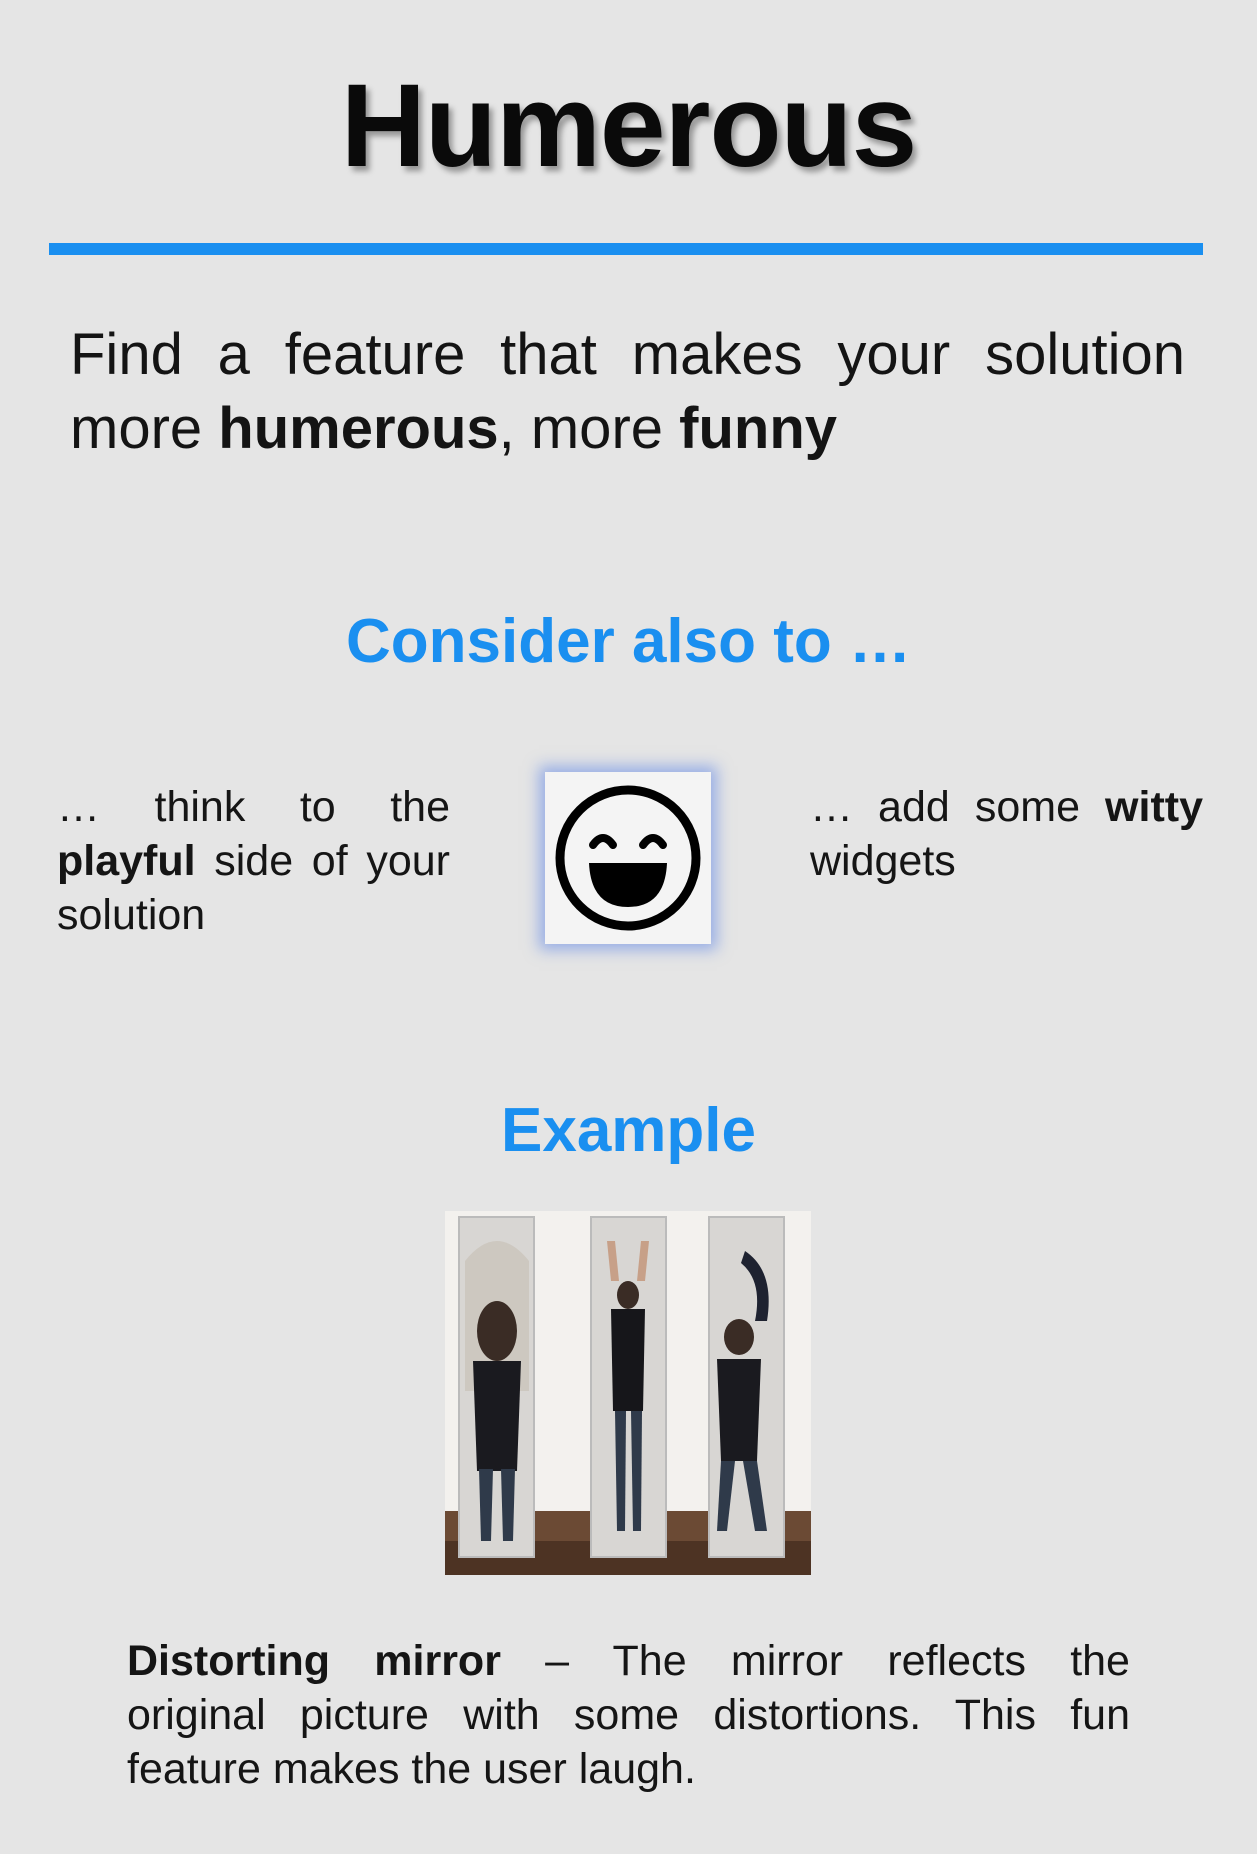  Describe the element at coordinates (253, 807) in the screenshot. I see `consider-left-line-1: … think to the` at that location.